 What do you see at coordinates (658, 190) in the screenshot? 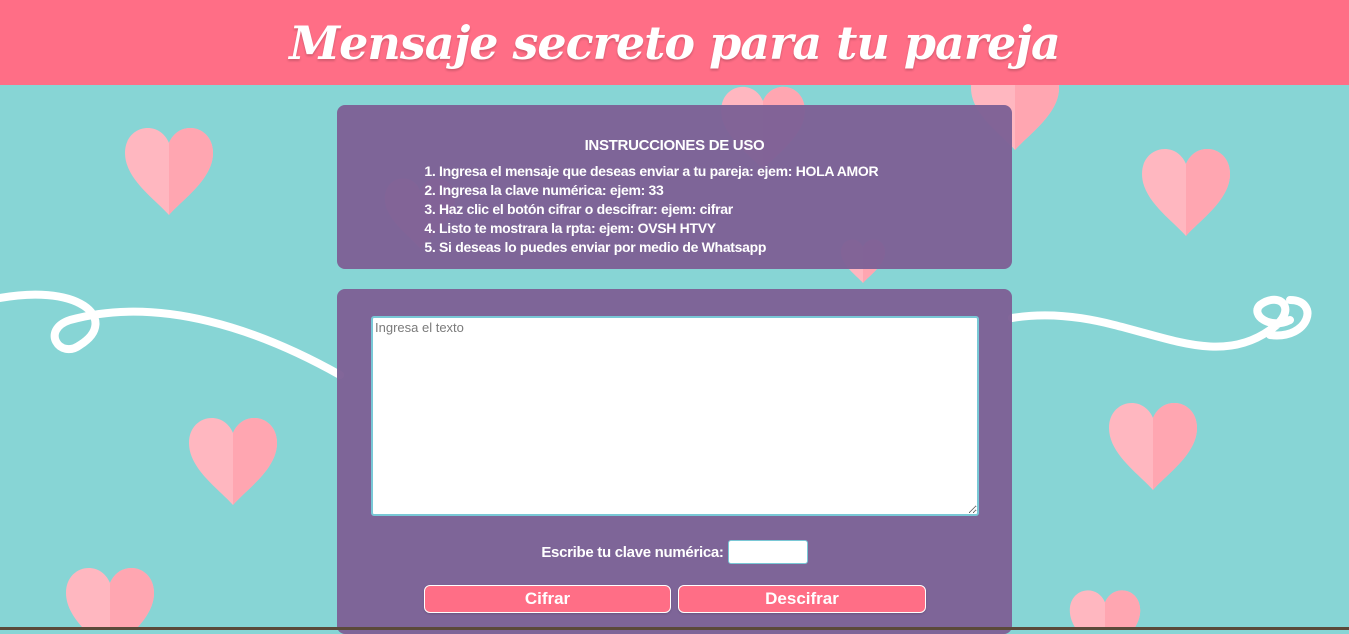
I see `instruction-step: Ingresa la clave numérica: ejem: 33` at bounding box center [658, 190].